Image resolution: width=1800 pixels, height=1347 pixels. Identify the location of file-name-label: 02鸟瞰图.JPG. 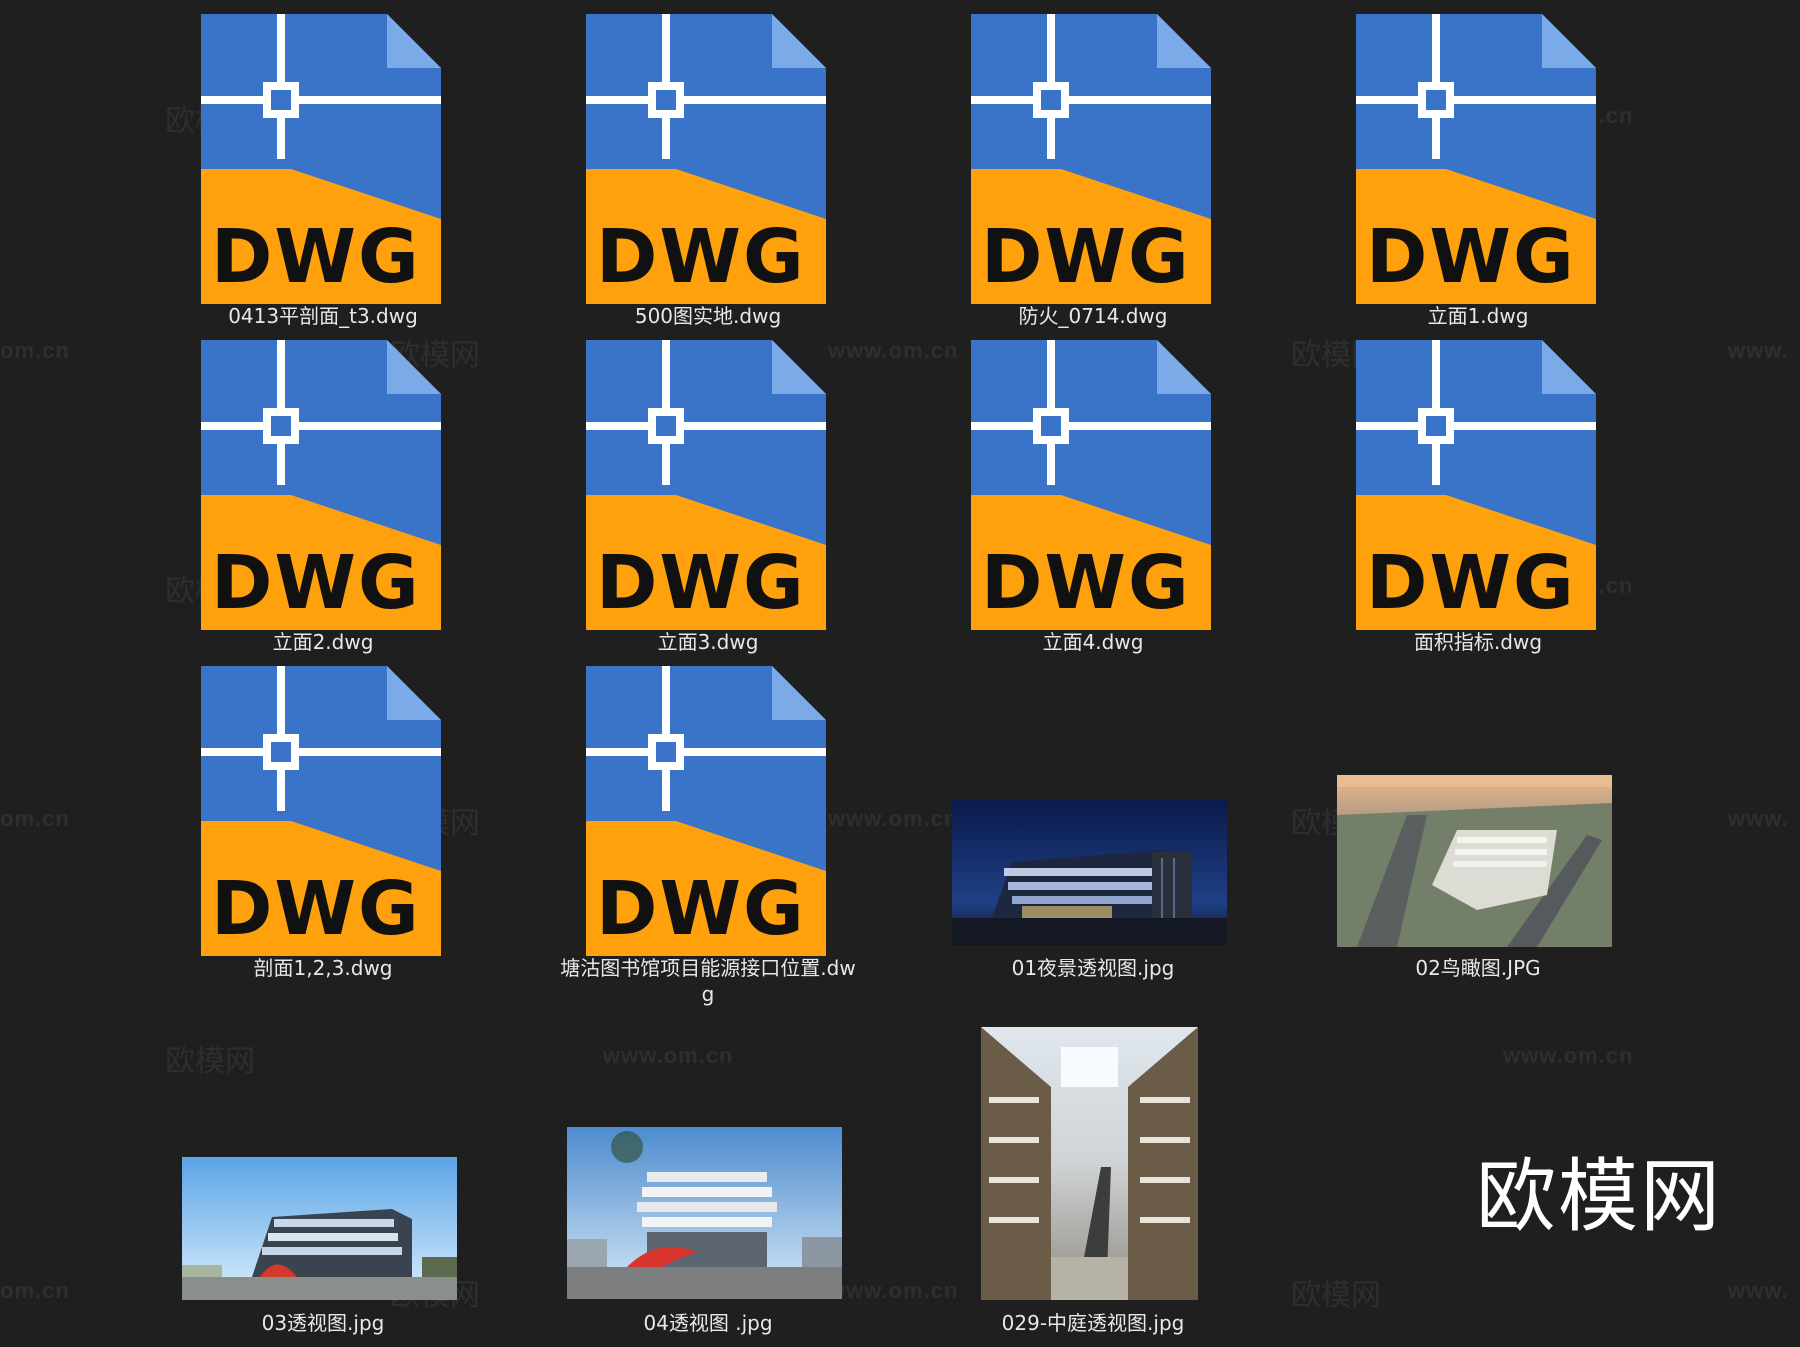
(1478, 968).